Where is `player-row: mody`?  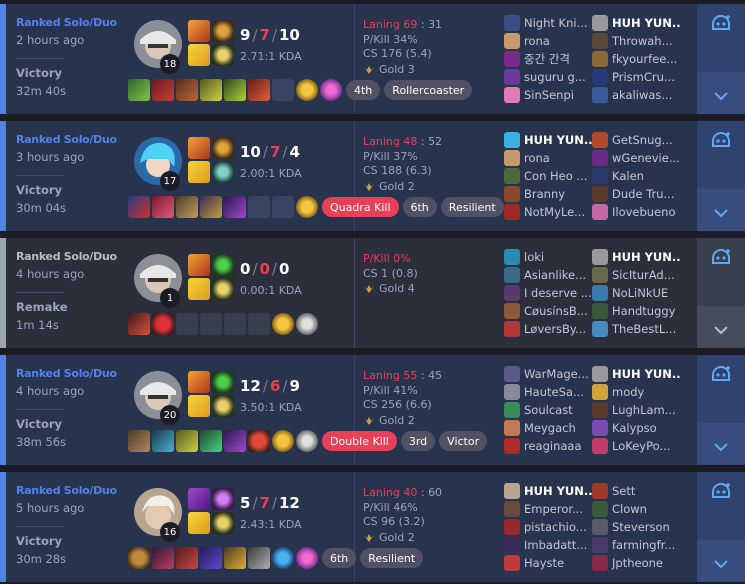
player-row: mody is located at coordinates (636, 392).